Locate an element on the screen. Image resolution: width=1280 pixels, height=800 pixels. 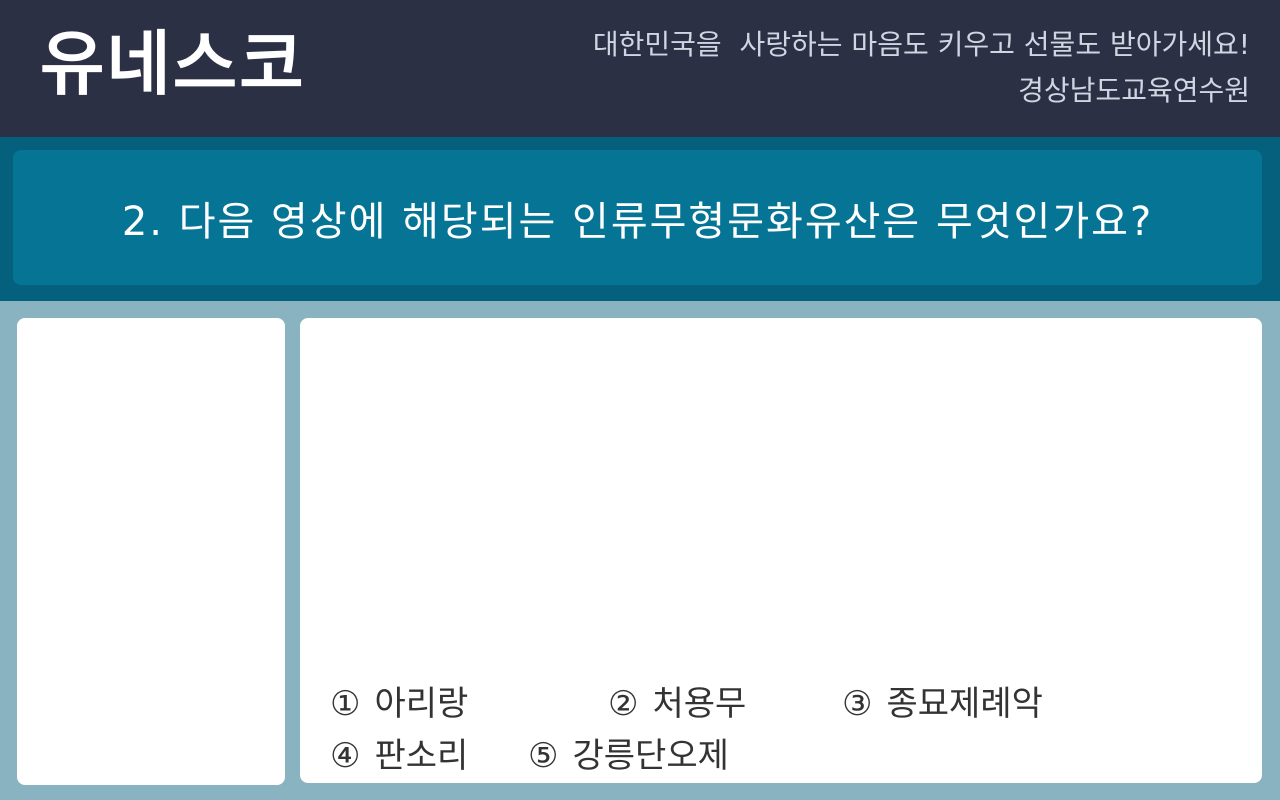
option-3: ③ 종묘제례악 is located at coordinates (942, 700).